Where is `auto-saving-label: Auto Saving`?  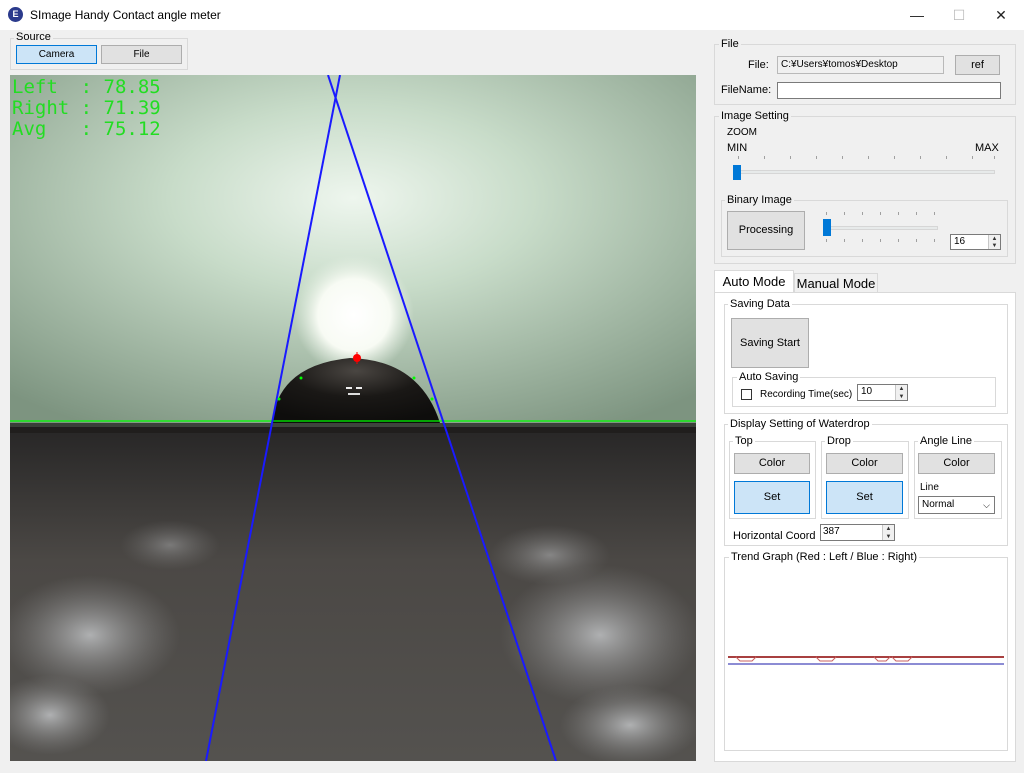 auto-saving-label: Auto Saving is located at coordinates (769, 377).